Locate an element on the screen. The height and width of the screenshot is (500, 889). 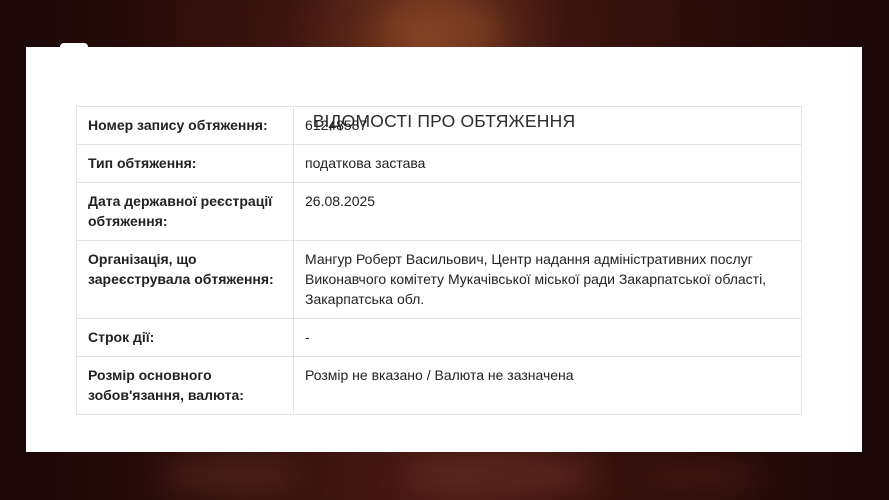
row-label-record-number: Номер запису обтяження: is located at coordinates (185, 125).